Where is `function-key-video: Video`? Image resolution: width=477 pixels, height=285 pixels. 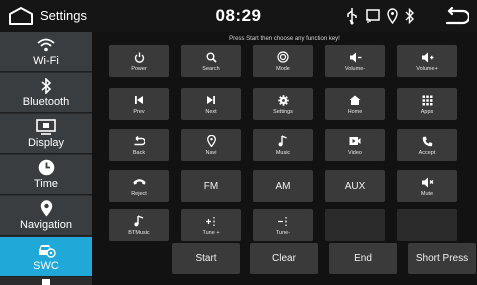
function-key-video: Video is located at coordinates (355, 145).